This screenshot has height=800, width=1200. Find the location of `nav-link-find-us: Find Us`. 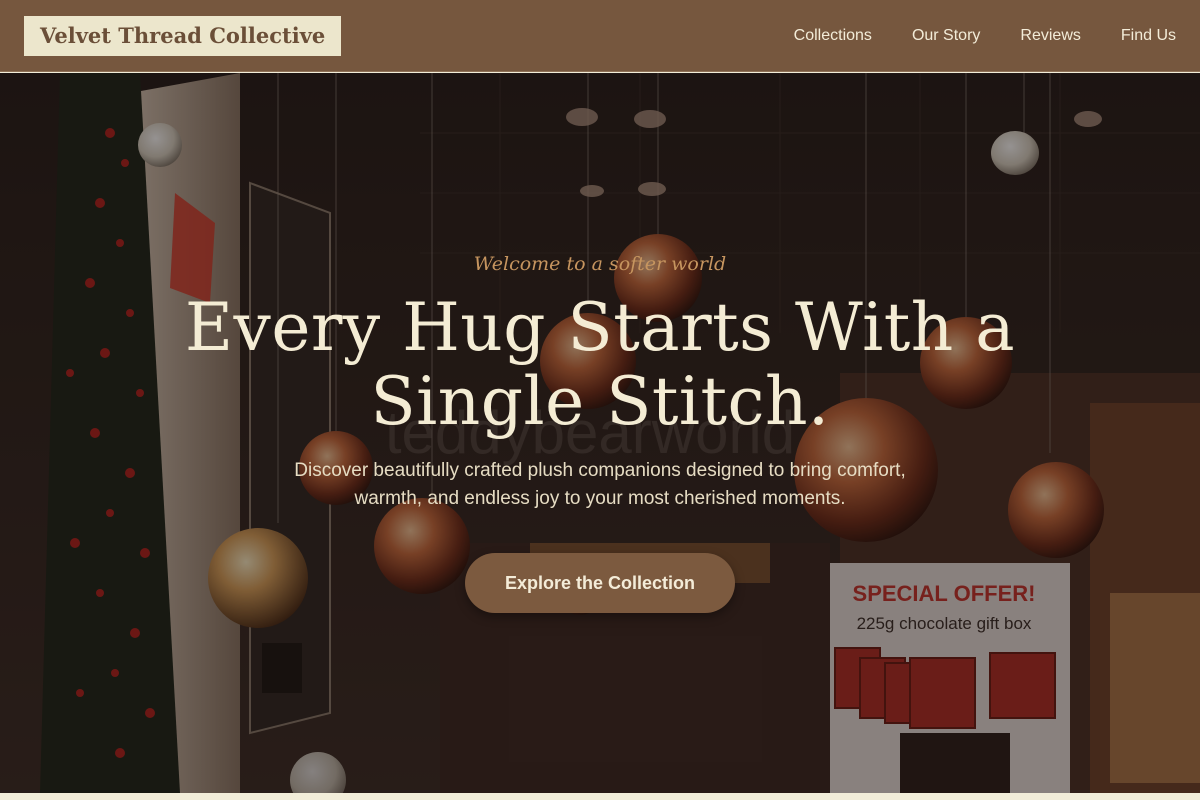

nav-link-find-us: Find Us is located at coordinates (1148, 36).